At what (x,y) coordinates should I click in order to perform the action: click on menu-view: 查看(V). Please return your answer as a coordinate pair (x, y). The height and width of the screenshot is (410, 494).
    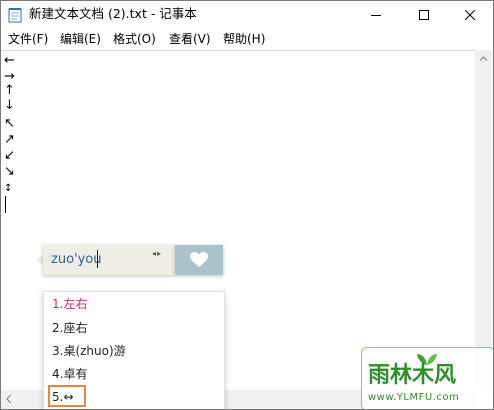
    Looking at the image, I should click on (190, 39).